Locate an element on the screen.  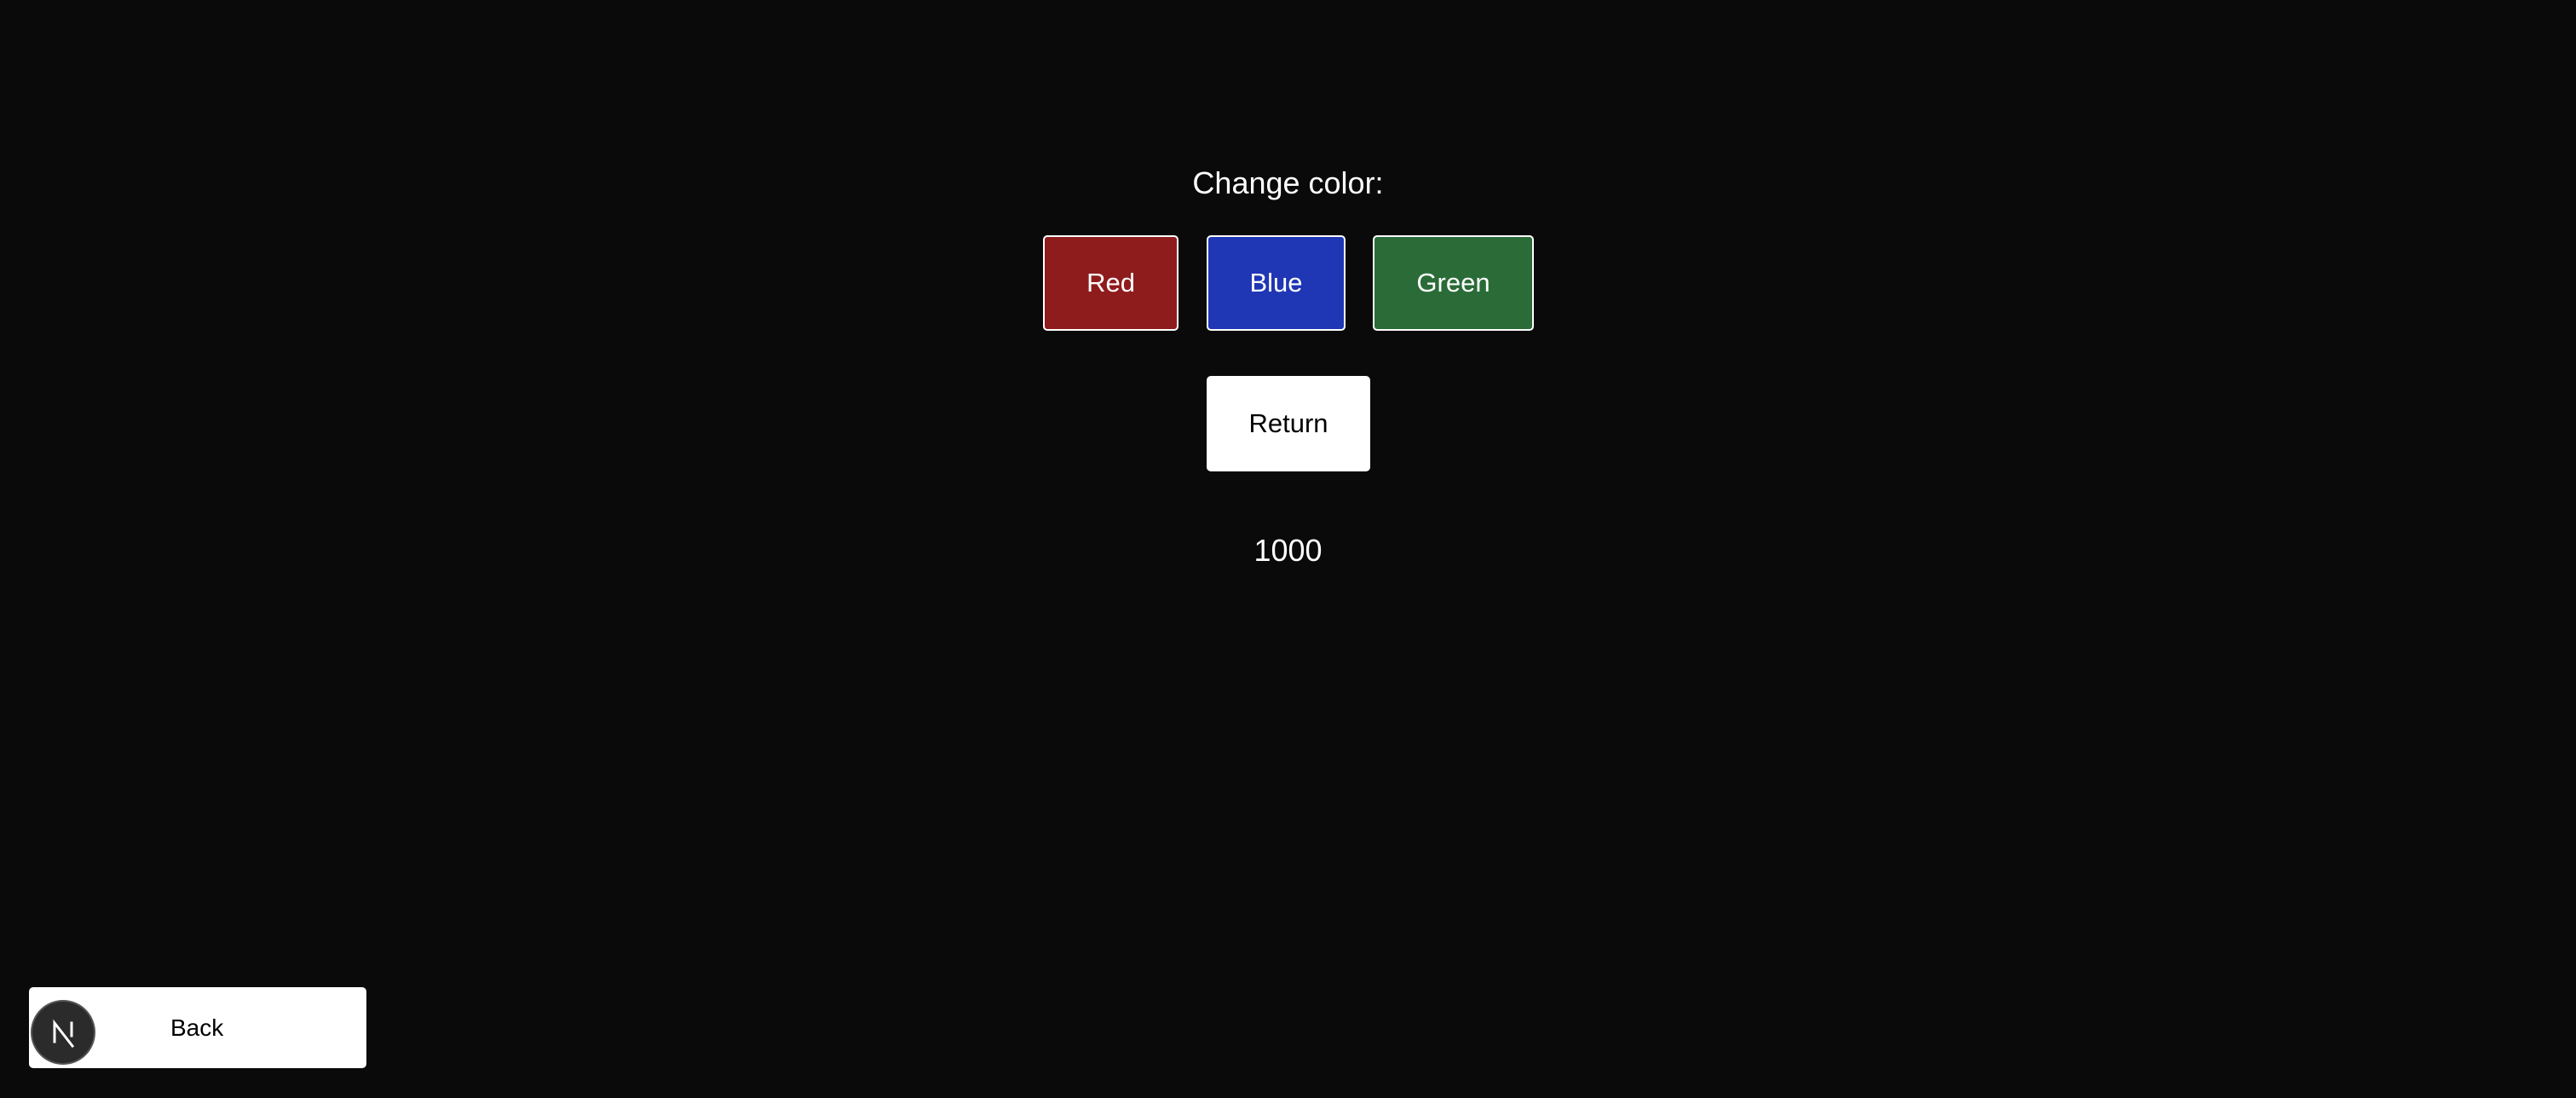
back-label: Back is located at coordinates (197, 1027).